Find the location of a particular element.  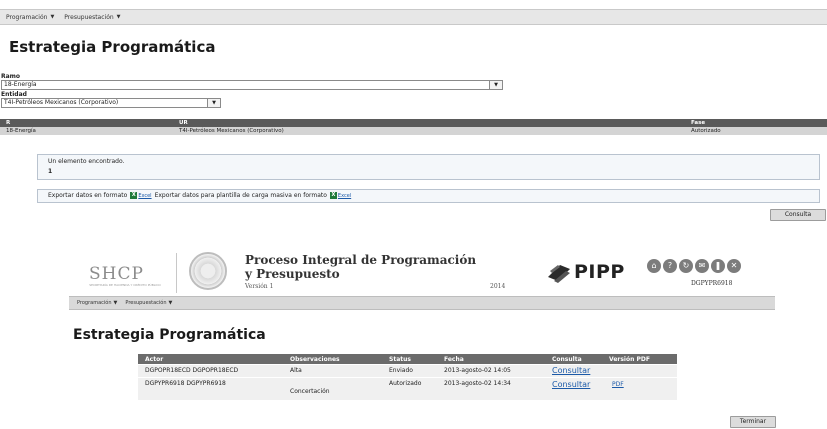

ramo-label: Ramo is located at coordinates (11, 76).